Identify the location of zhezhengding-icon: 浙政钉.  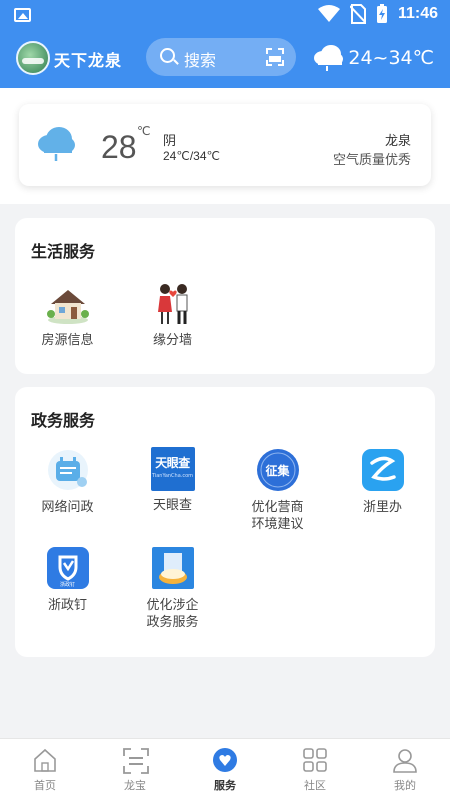
(68, 568).